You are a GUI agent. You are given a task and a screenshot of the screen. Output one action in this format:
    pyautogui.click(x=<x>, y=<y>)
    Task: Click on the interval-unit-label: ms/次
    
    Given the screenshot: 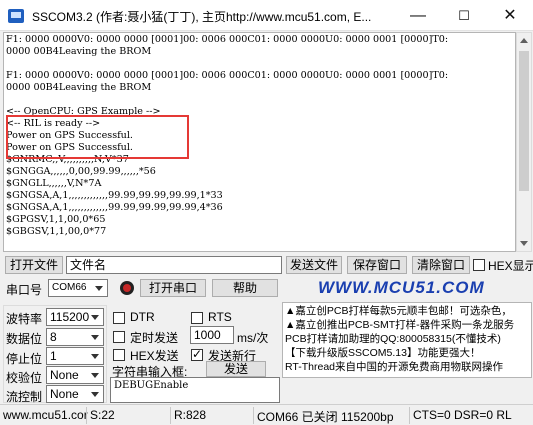 What is the action you would take?
    pyautogui.click(x=253, y=338)
    